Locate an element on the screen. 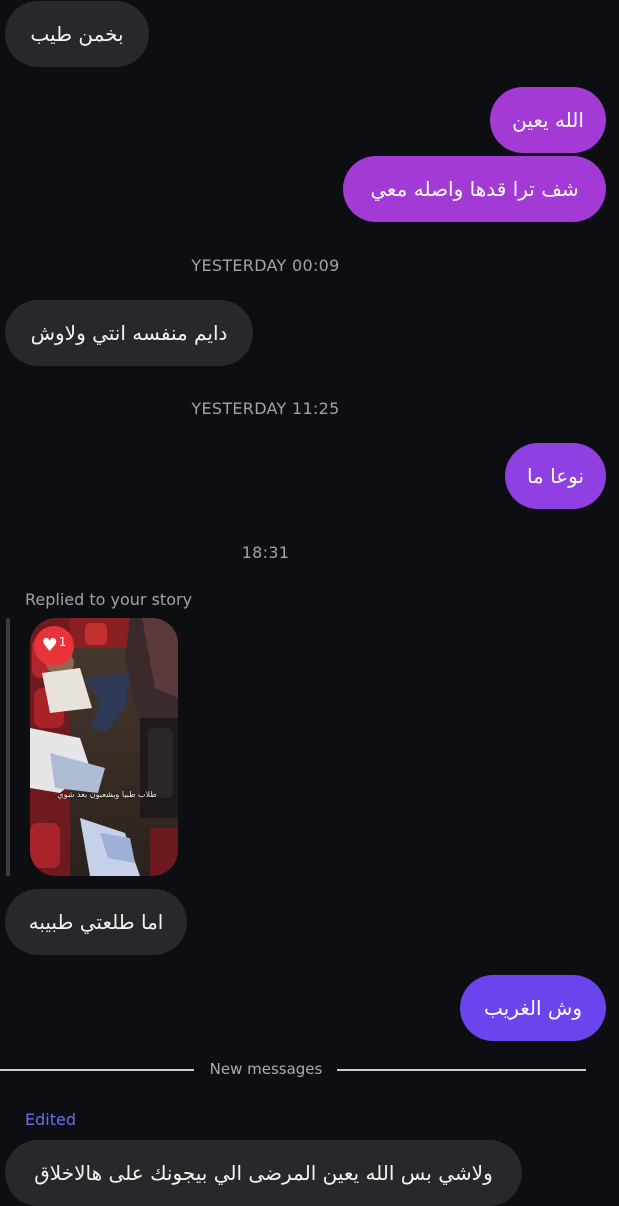  message-received: بخمن طيب is located at coordinates (77, 34).